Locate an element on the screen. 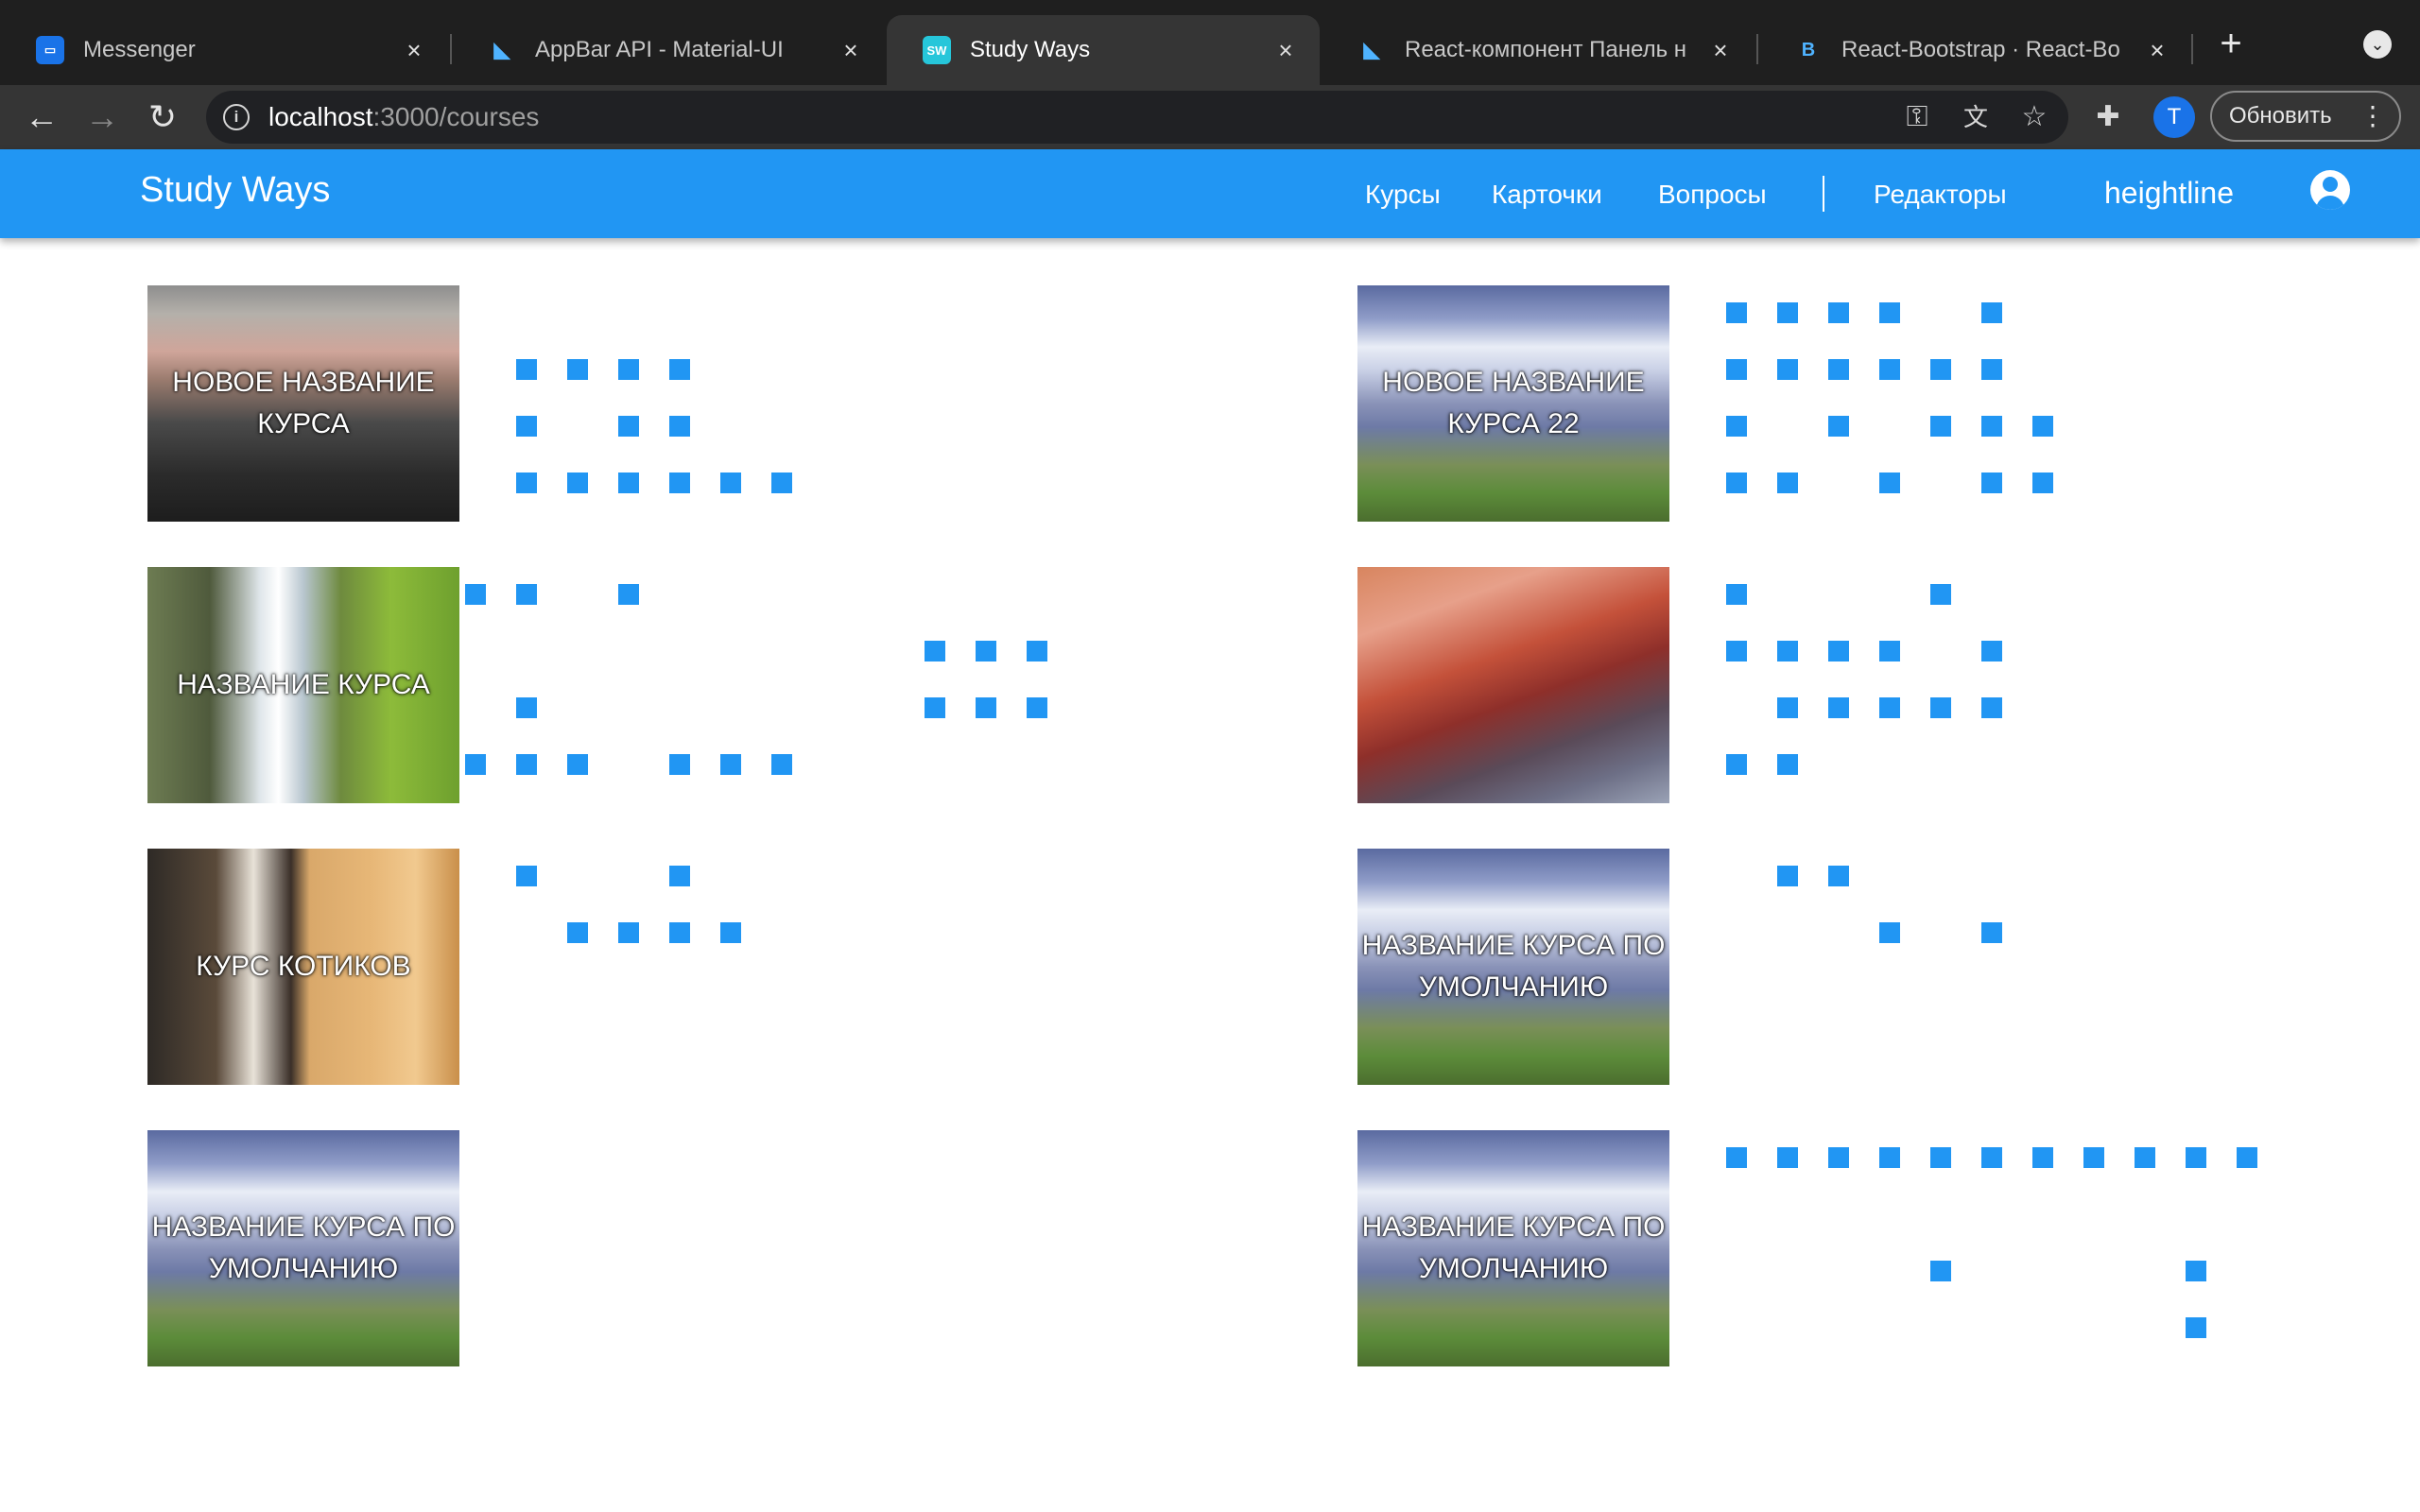 Image resolution: width=2420 pixels, height=1512 pixels. course-card: КУРС КОТИКОВ is located at coordinates (733, 967).